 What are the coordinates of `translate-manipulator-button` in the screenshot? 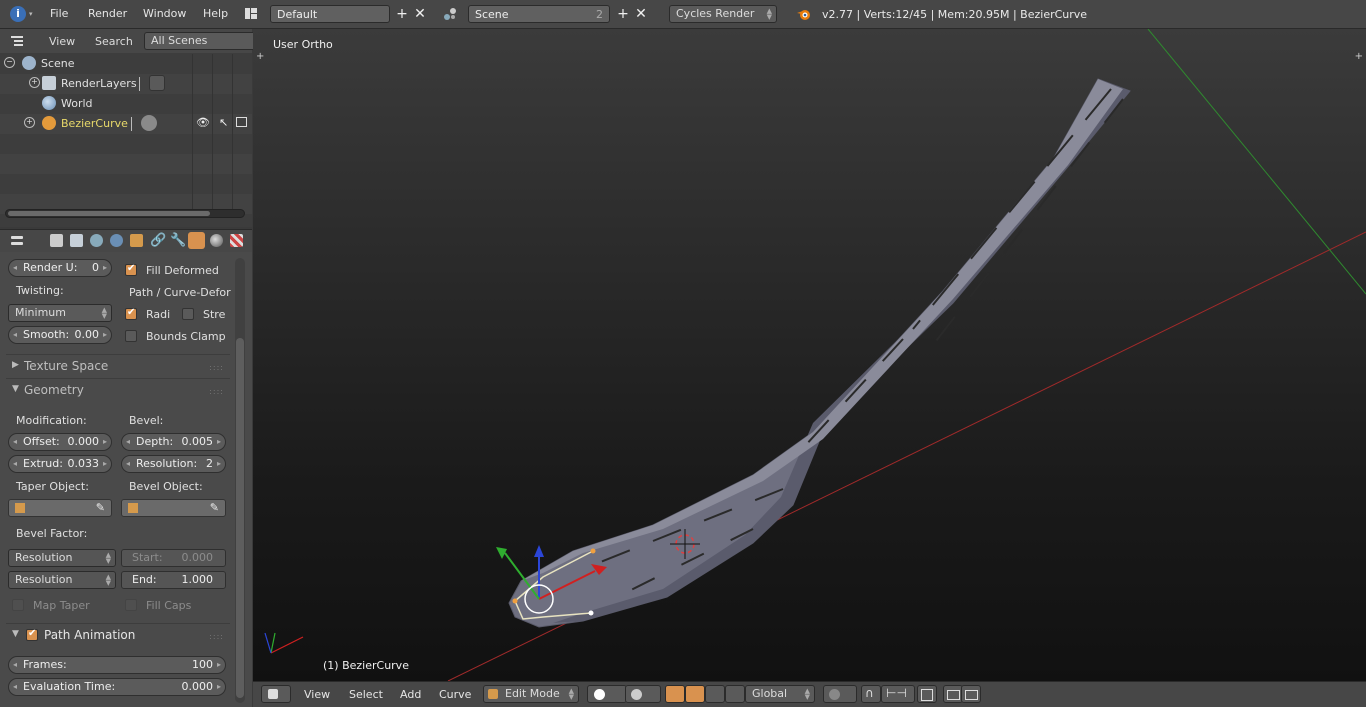 It's located at (695, 694).